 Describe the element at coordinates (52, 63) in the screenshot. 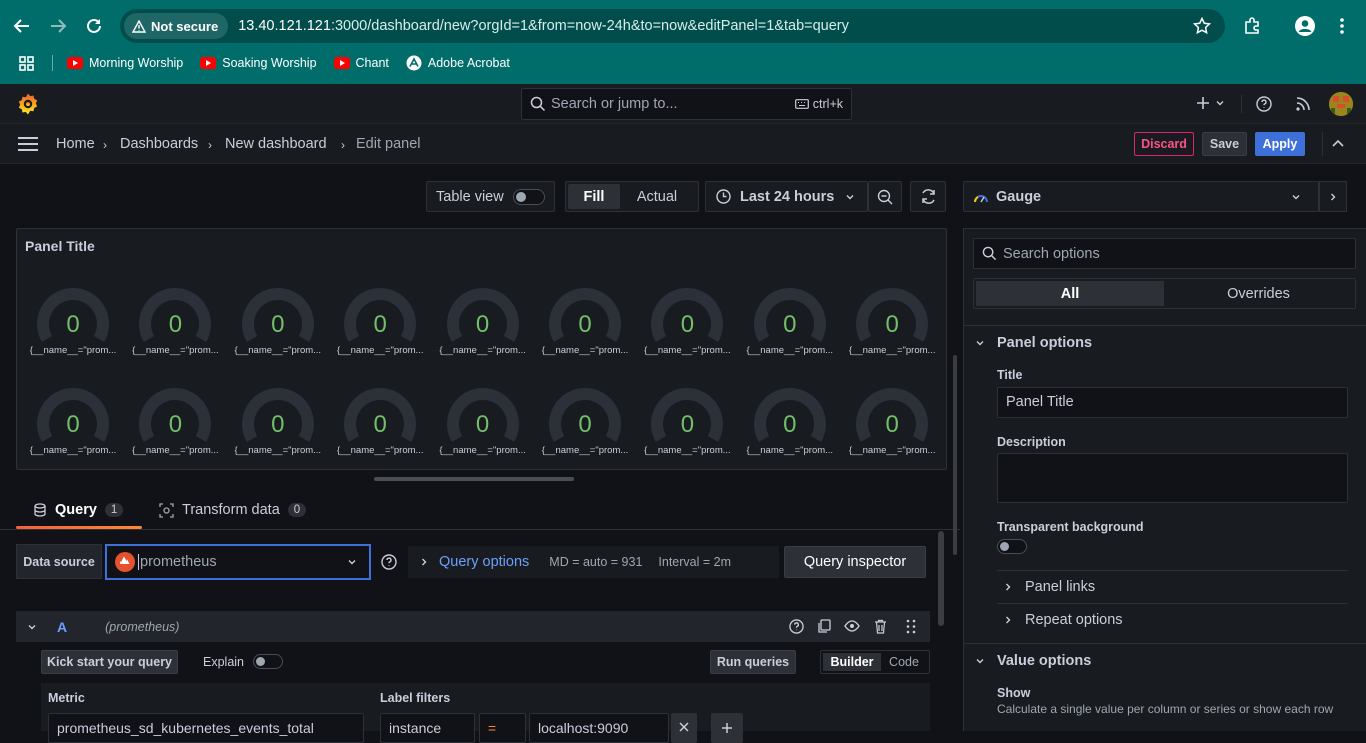

I see `bookmarks-divider` at that location.